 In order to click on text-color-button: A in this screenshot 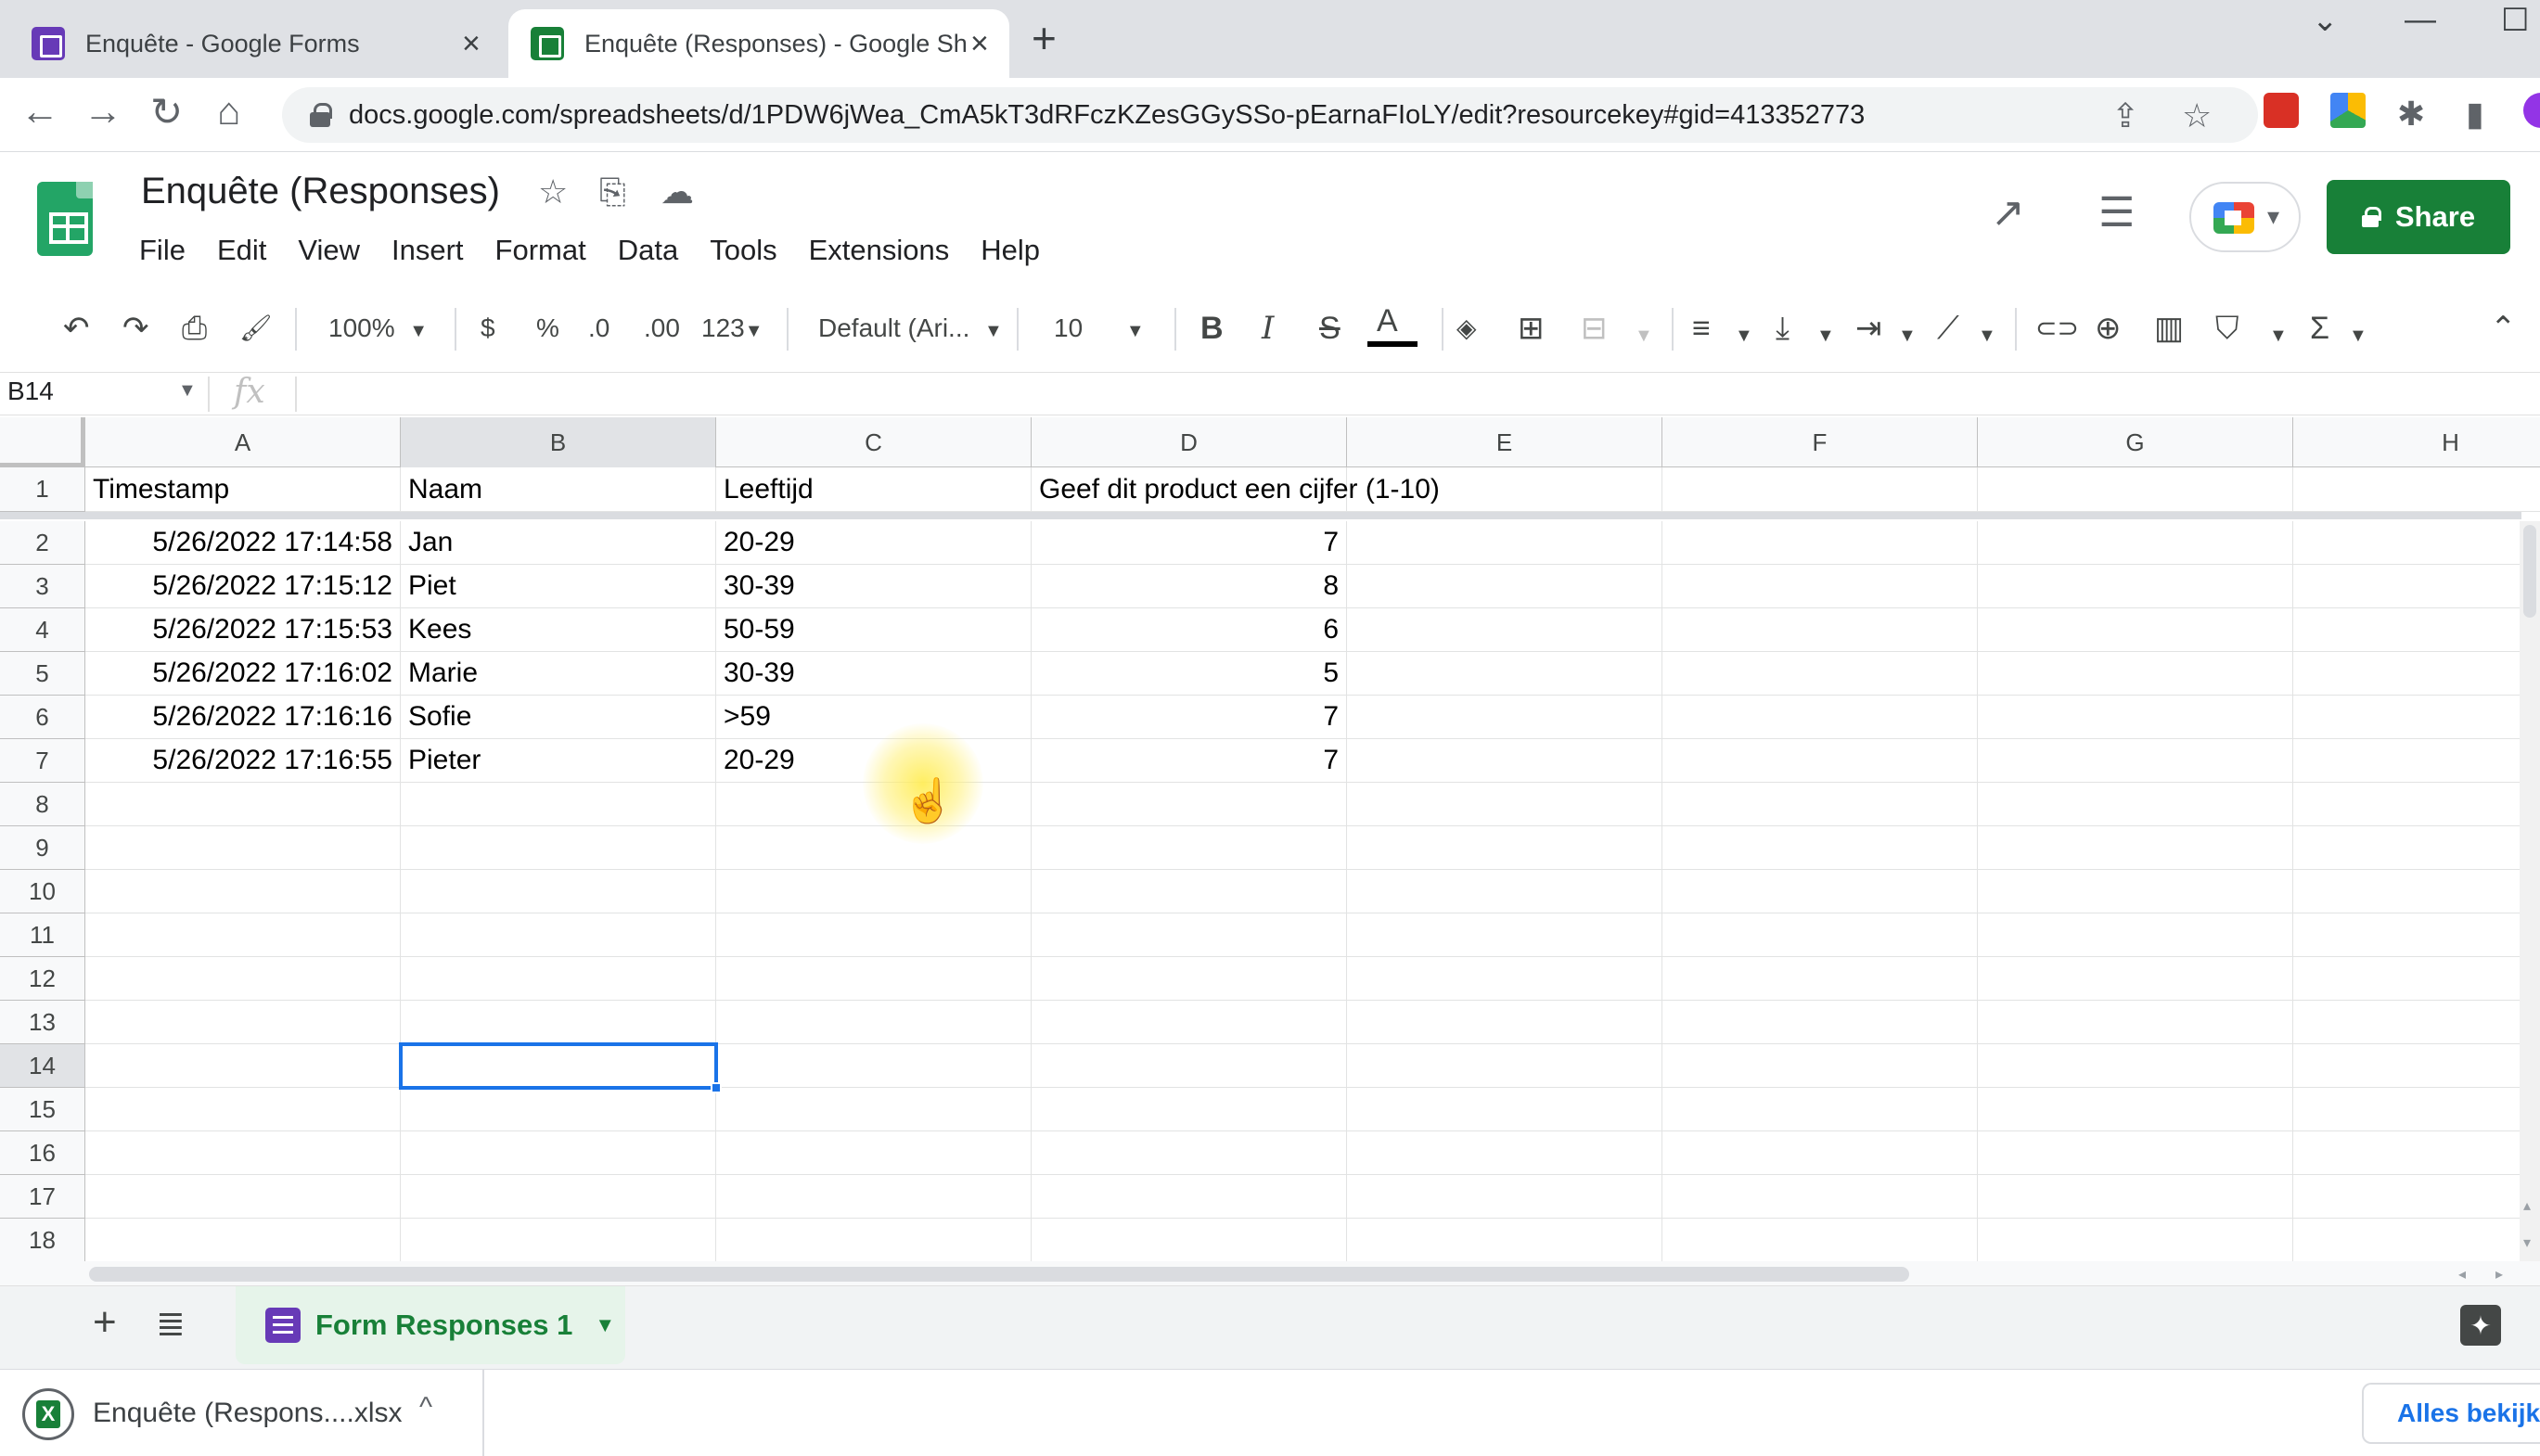, I will do `click(1387, 321)`.